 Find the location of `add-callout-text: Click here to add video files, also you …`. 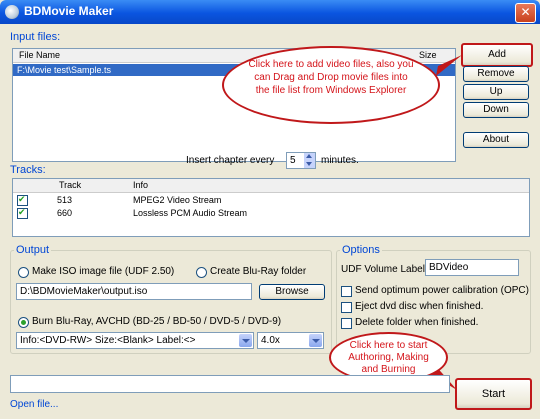

add-callout-text: Click here to add video files, also you … is located at coordinates (331, 77).